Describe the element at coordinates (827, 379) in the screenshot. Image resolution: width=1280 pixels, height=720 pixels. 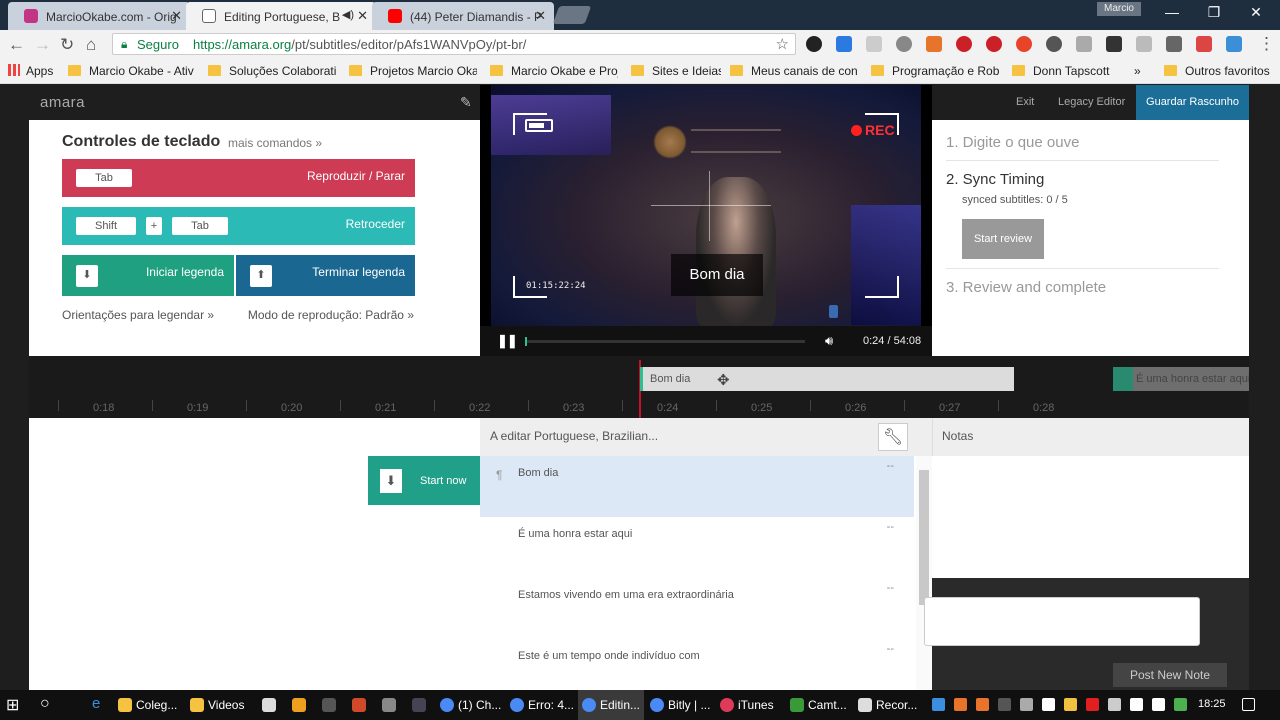
I see `timeline-subtitle-block: Bom dia` at that location.